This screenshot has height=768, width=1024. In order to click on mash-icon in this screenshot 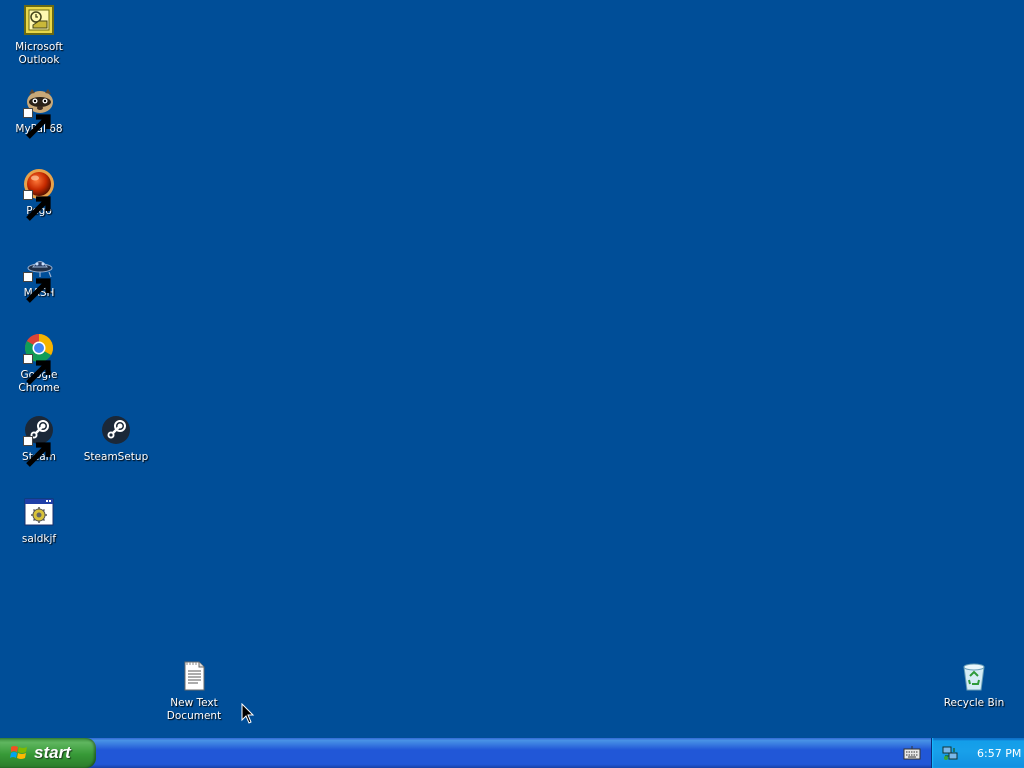, I will do `click(39, 276)`.